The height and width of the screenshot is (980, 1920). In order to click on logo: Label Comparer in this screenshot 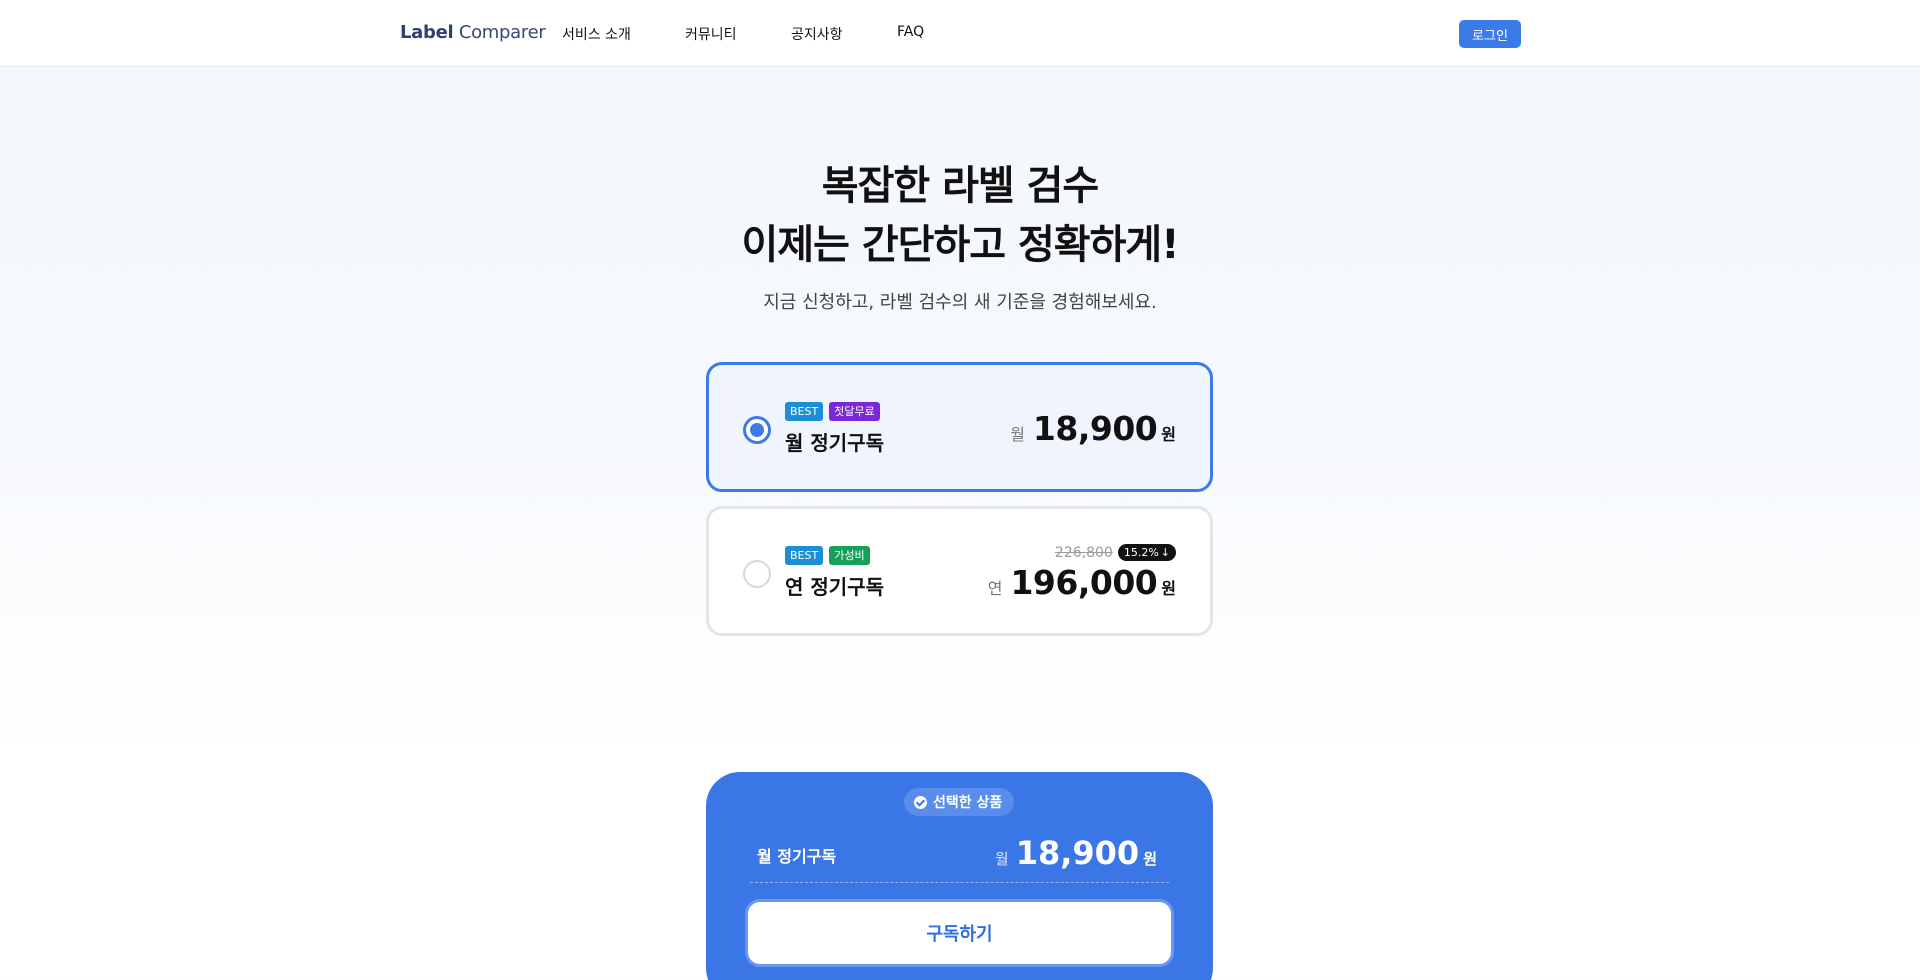, I will do `click(473, 32)`.